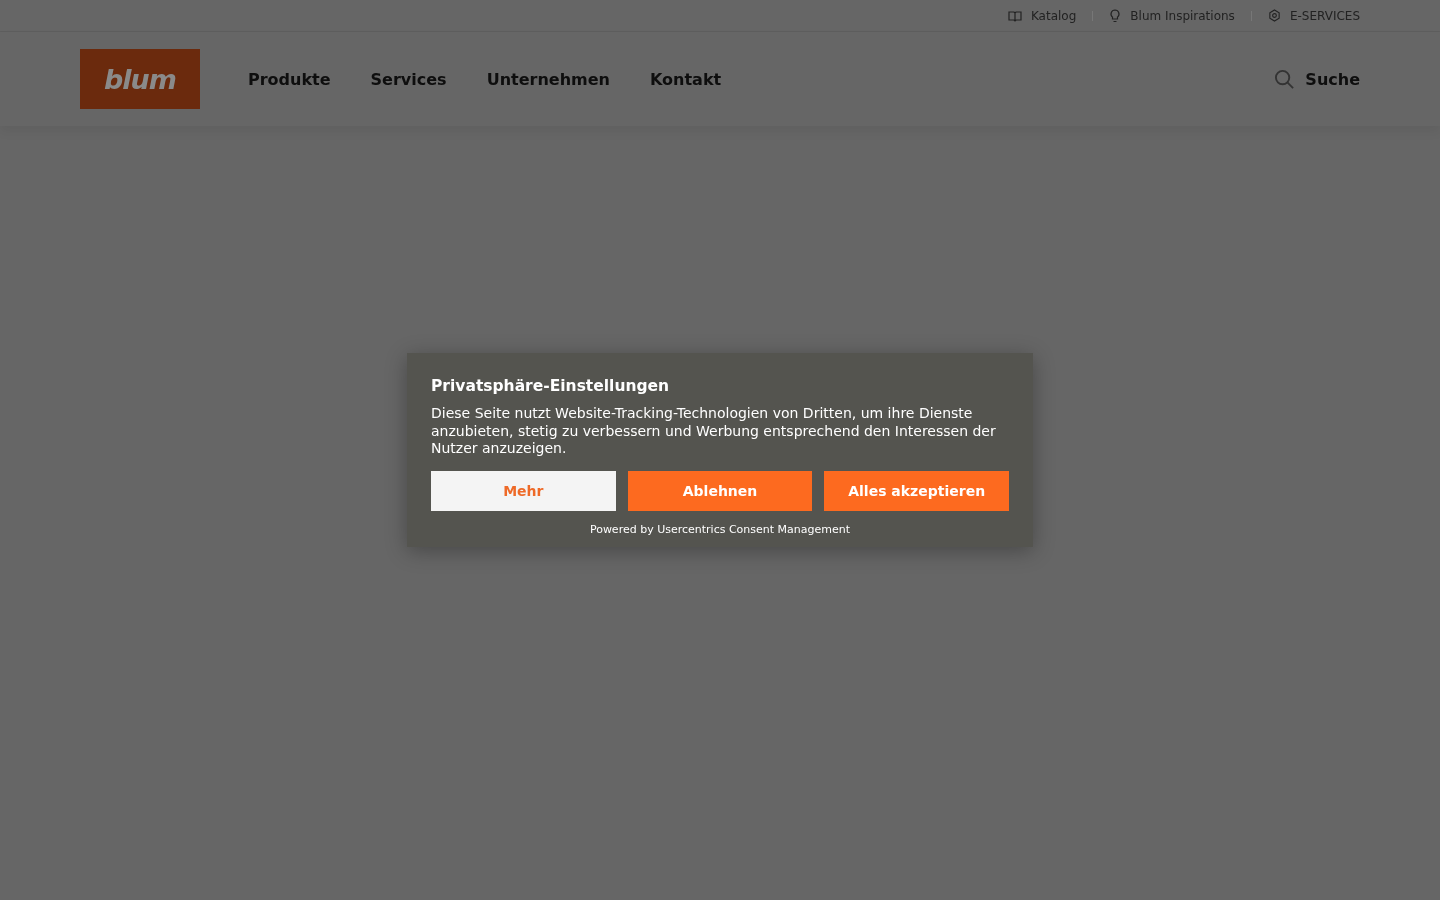 This screenshot has width=1440, height=900. What do you see at coordinates (551, 386) in the screenshot?
I see `dialog-title: Privatsphäre-Einstellungen` at bounding box center [551, 386].